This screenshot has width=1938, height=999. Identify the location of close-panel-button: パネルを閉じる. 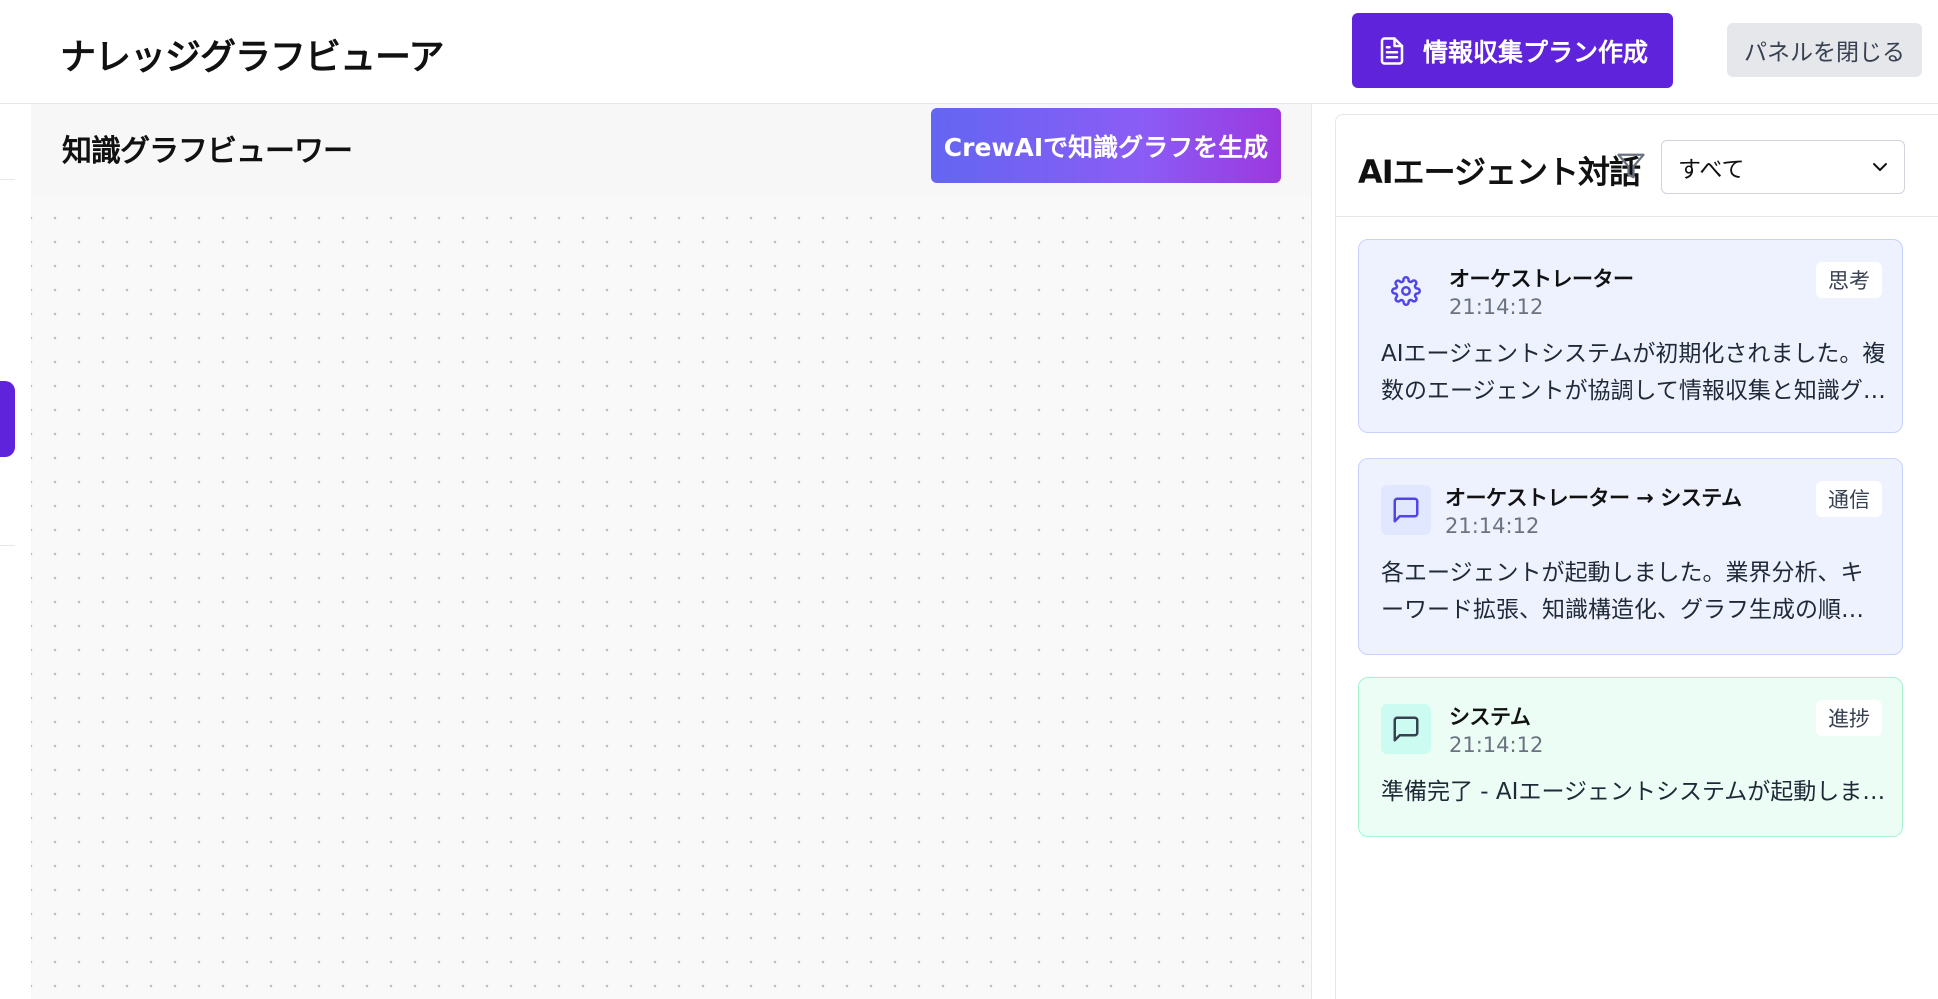
(1824, 50).